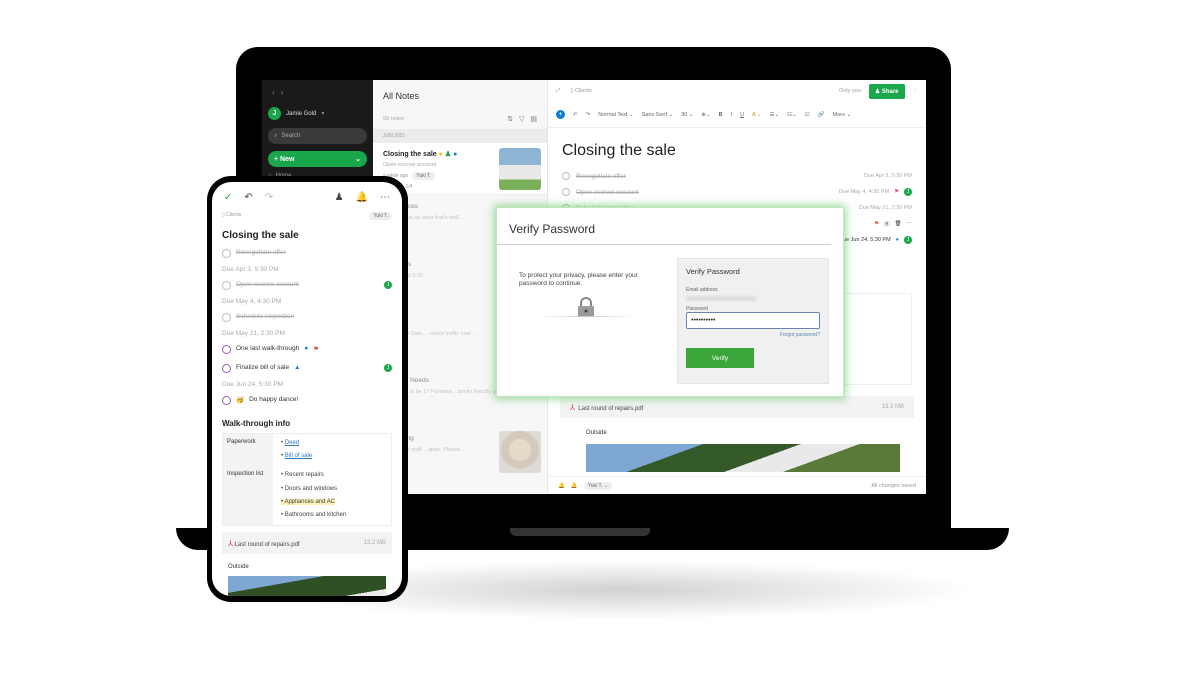 This screenshot has width=1200, height=675. What do you see at coordinates (440, 154) in the screenshot?
I see `star-icon: ●` at bounding box center [440, 154].